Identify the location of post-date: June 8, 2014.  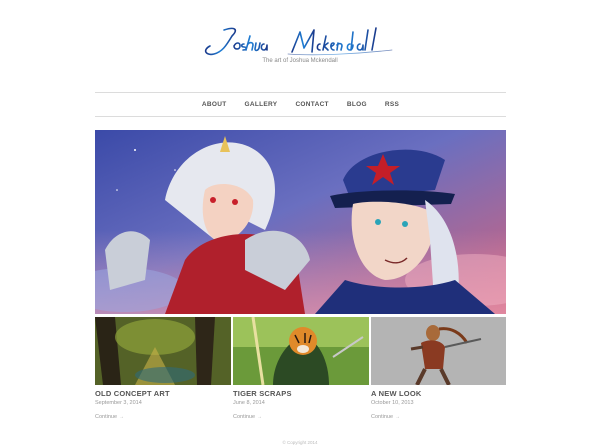
(249, 403).